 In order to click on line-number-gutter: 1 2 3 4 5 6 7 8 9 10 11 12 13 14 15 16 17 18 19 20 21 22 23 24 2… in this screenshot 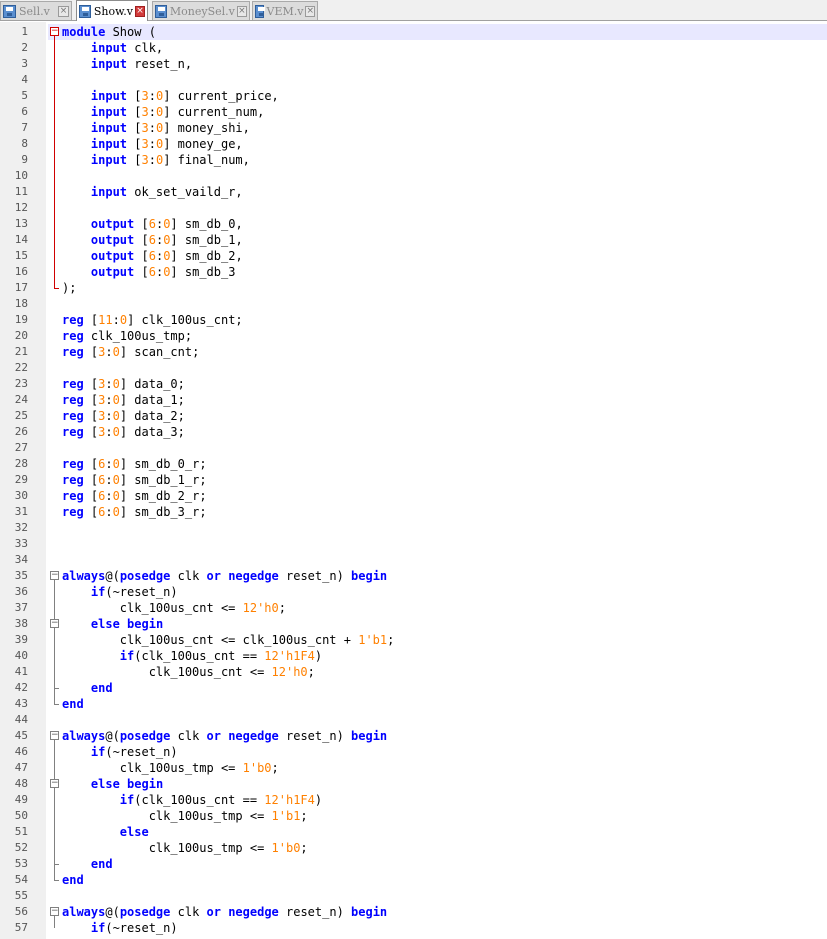, I will do `click(23, 480)`.